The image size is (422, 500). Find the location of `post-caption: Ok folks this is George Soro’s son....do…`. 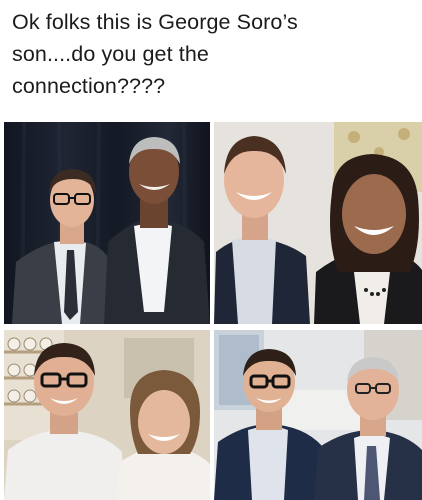

post-caption: Ok folks this is George Soro’s son....do… is located at coordinates (155, 54).